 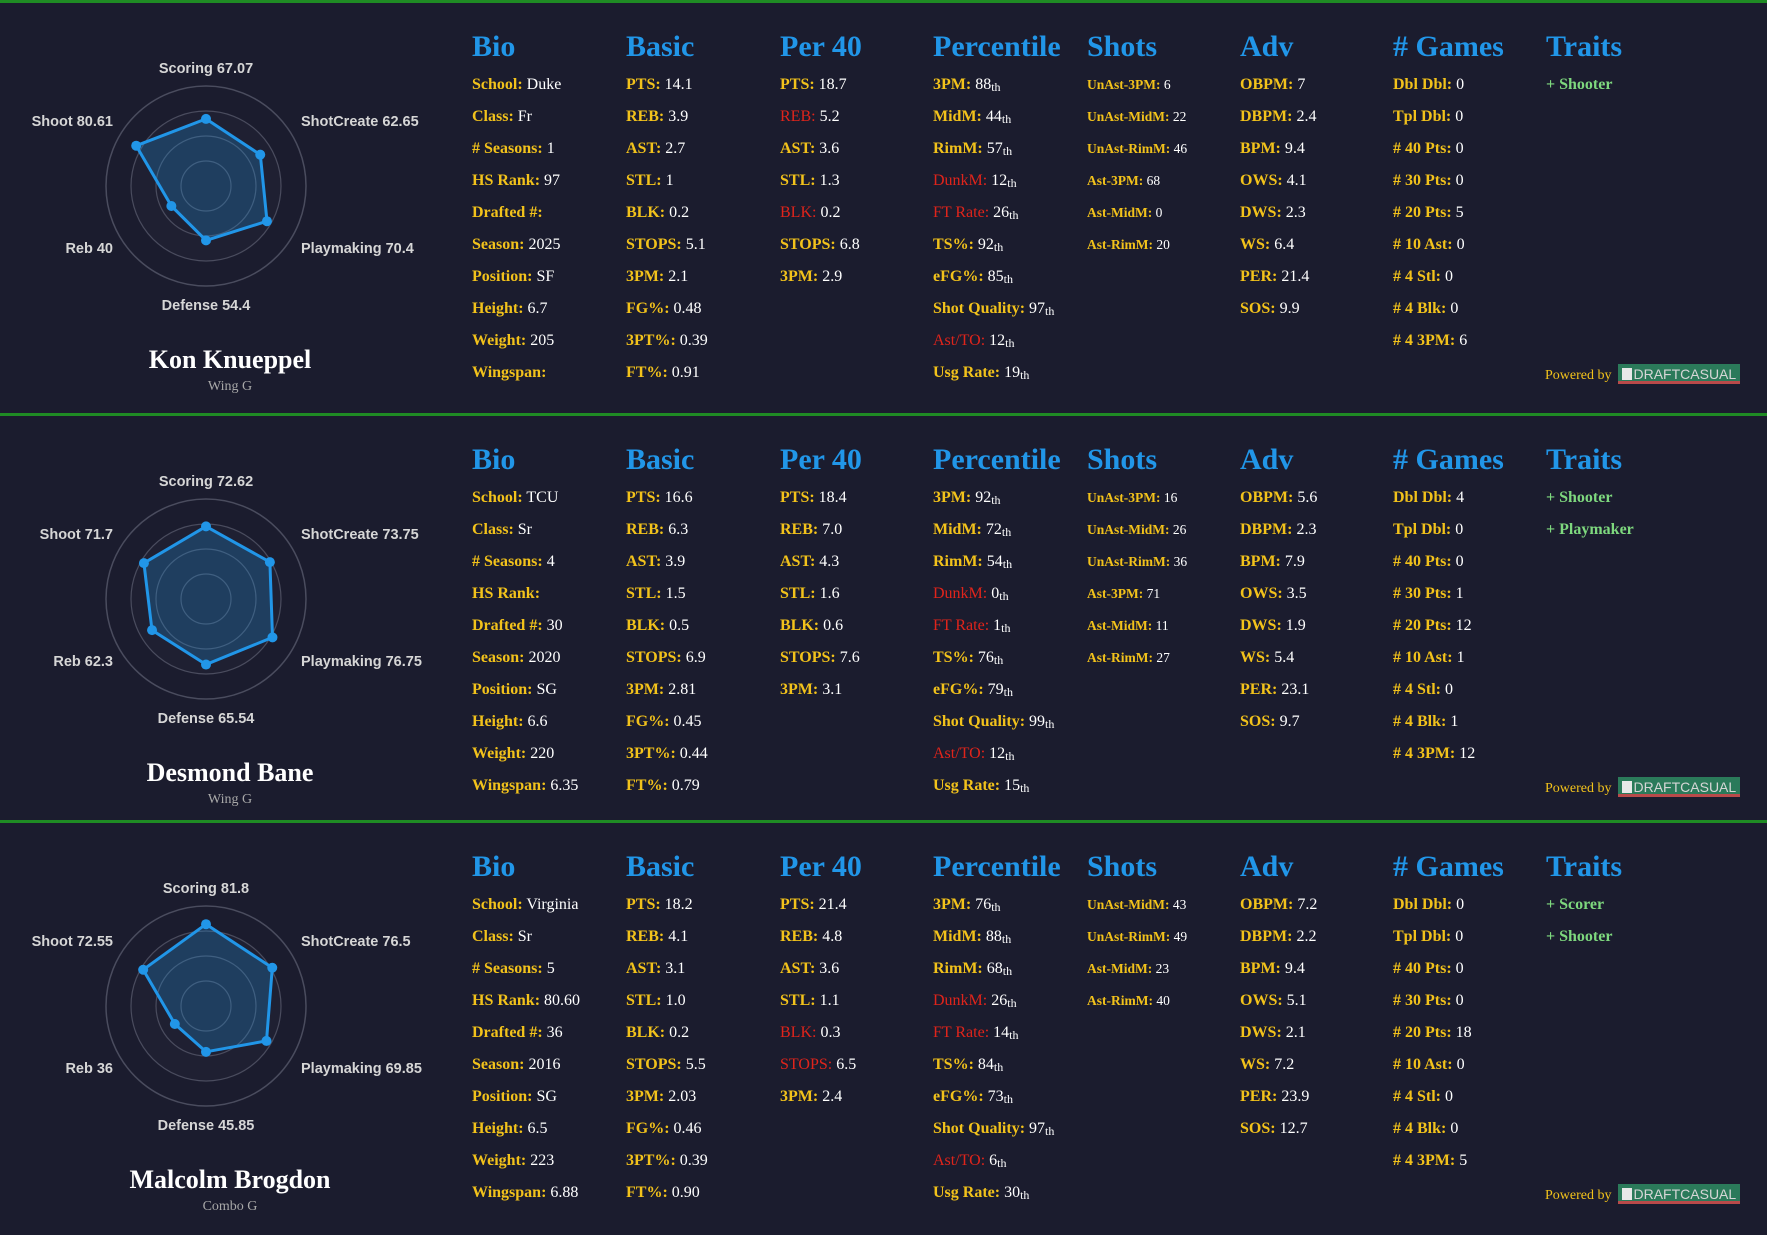 I want to click on stat-row: Dbl Dbl: 4, so click(x=1448, y=498).